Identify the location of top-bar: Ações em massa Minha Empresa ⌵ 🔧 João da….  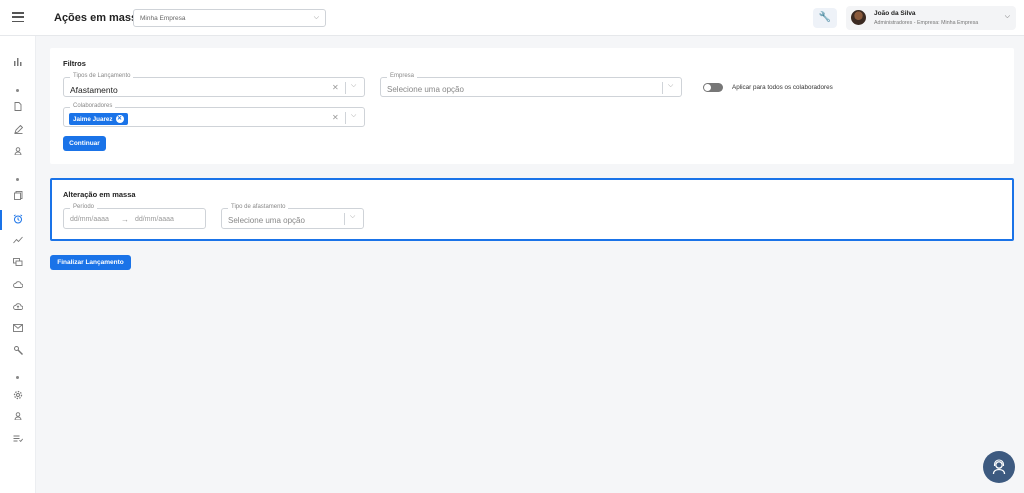
(512, 18).